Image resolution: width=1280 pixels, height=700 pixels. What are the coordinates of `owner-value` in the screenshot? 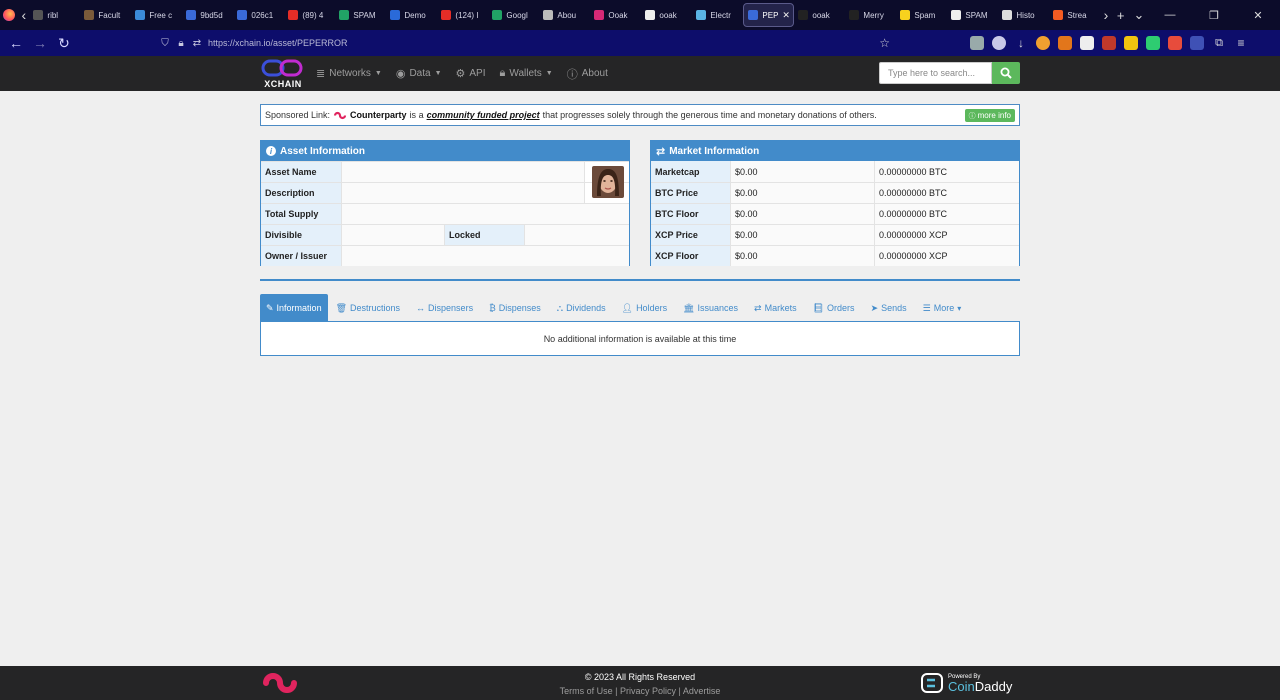 It's located at (485, 256).